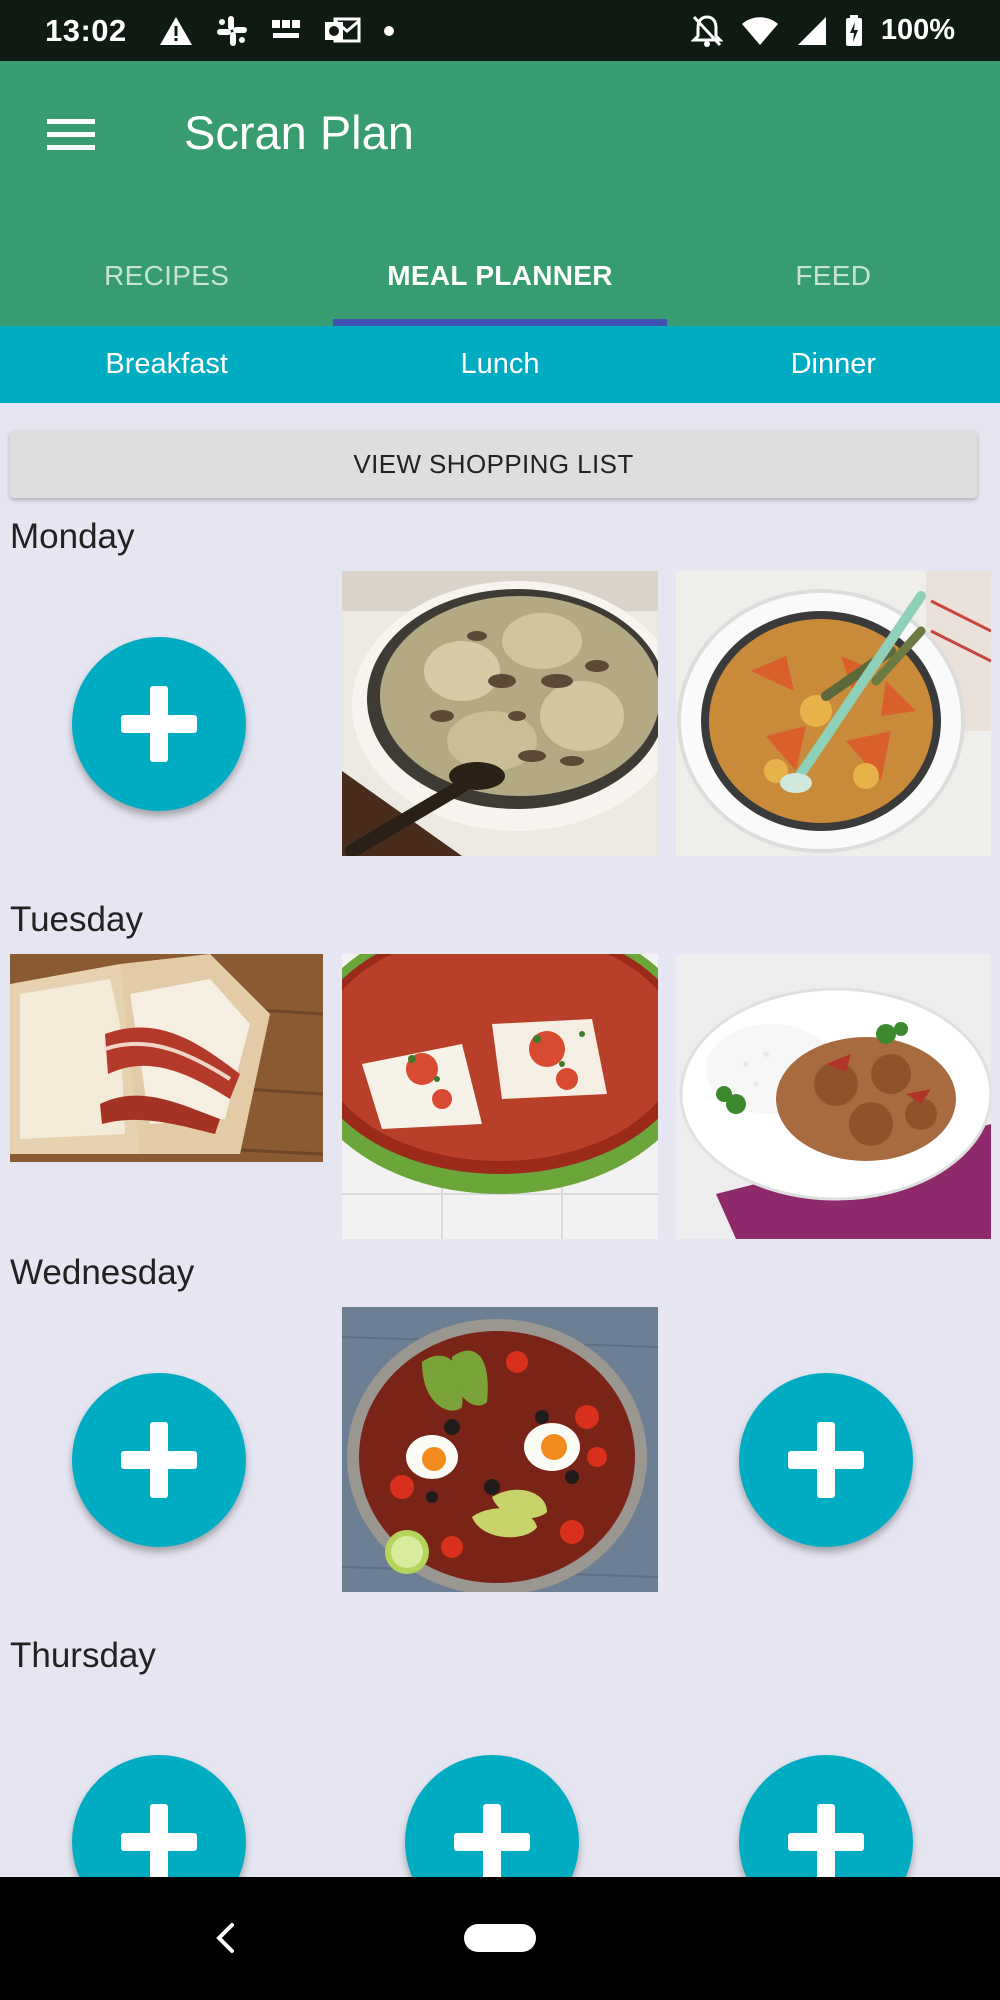 The width and height of the screenshot is (1000, 2000). Describe the element at coordinates (166, 364) in the screenshot. I see `meal-type-breakfast: Breakfast` at that location.